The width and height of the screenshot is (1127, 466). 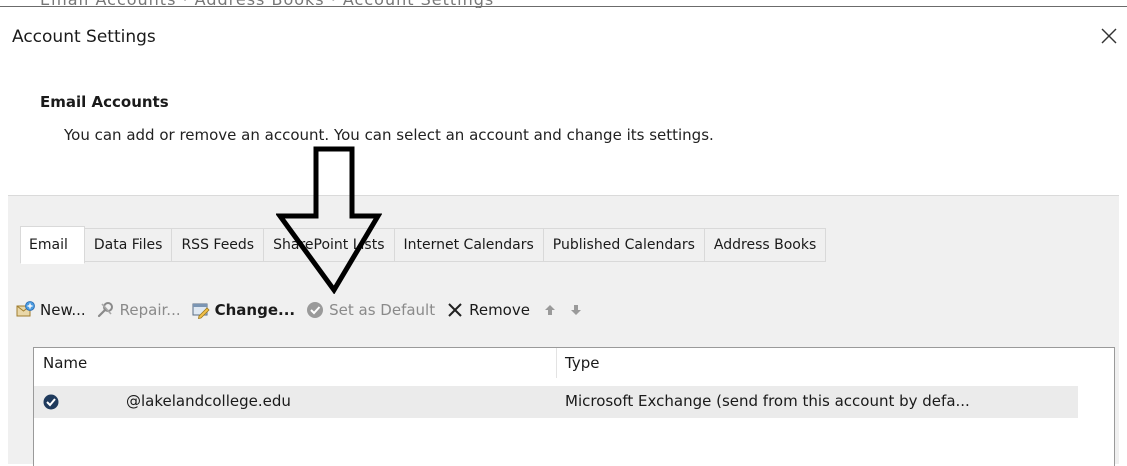 I want to click on dialog-title: Account Settings, so click(x=84, y=37).